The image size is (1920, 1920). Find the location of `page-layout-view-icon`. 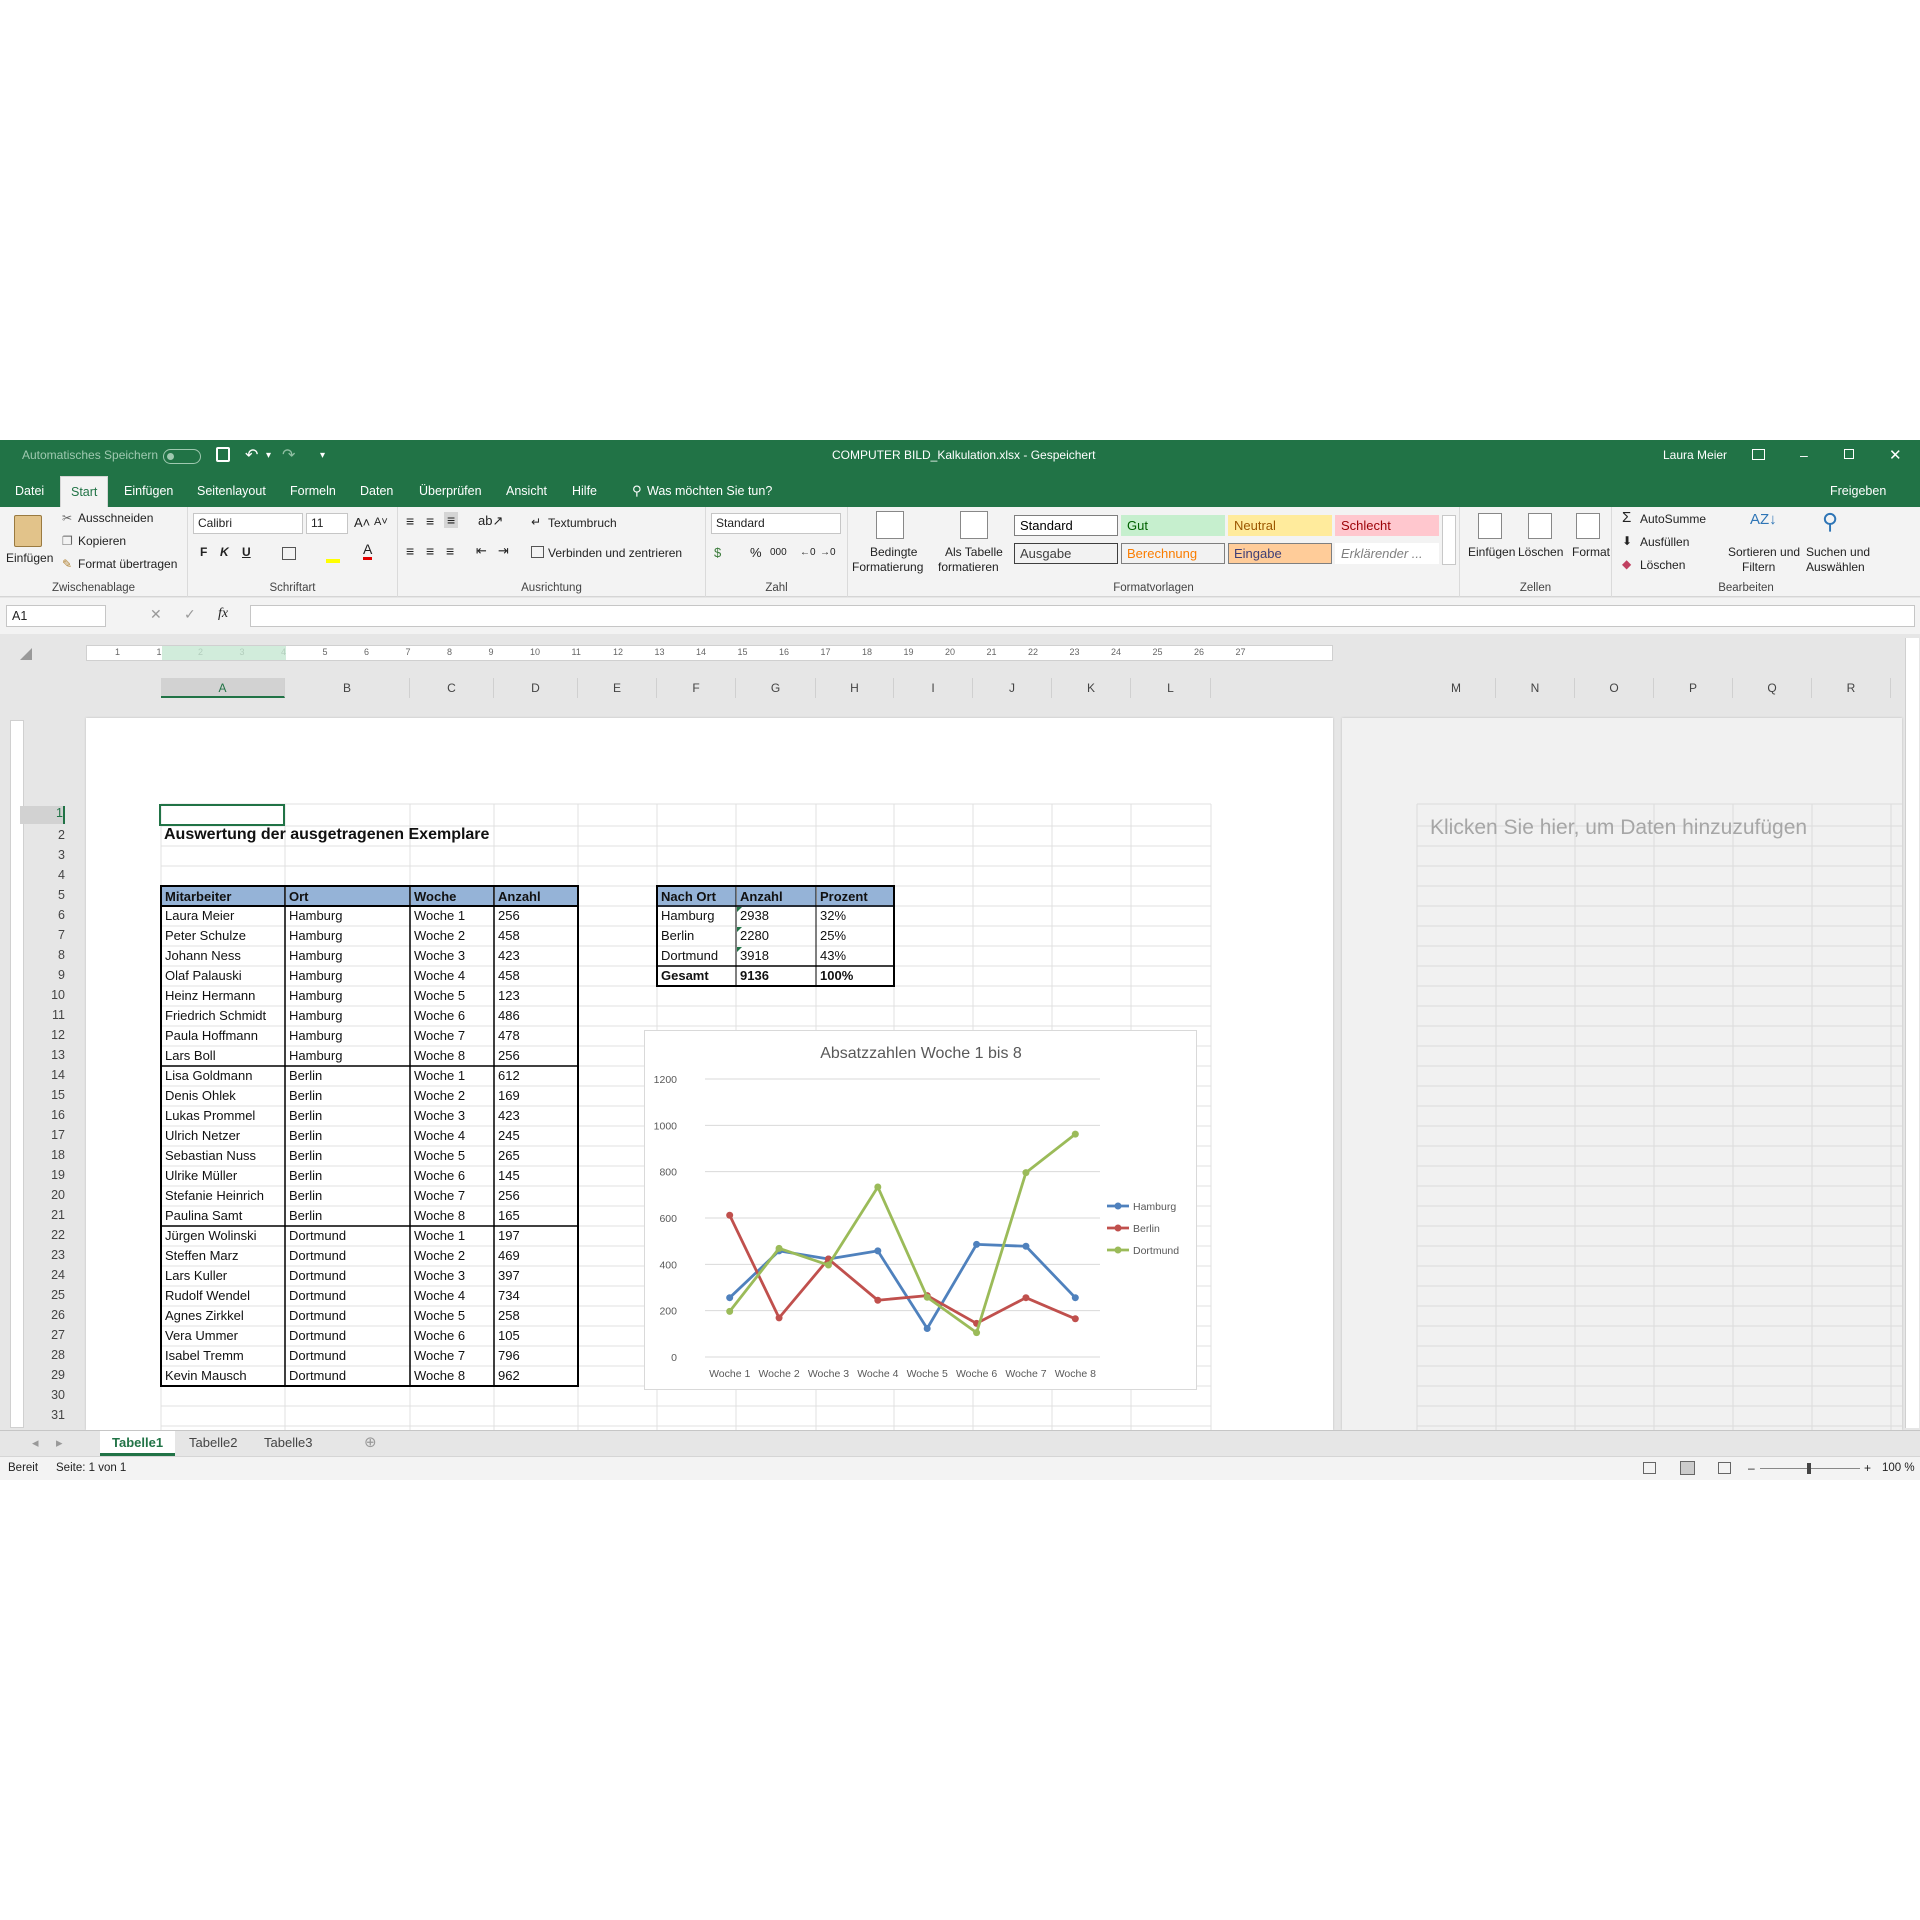

page-layout-view-icon is located at coordinates (1687, 1468).